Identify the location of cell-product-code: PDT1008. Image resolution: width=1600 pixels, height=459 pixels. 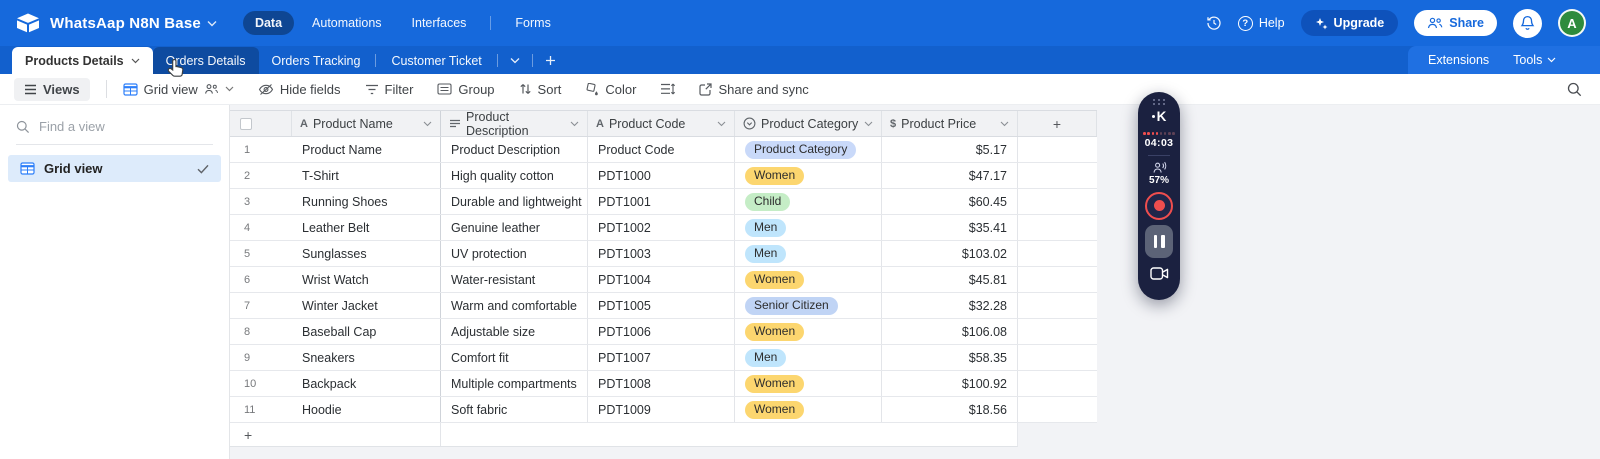
(661, 383).